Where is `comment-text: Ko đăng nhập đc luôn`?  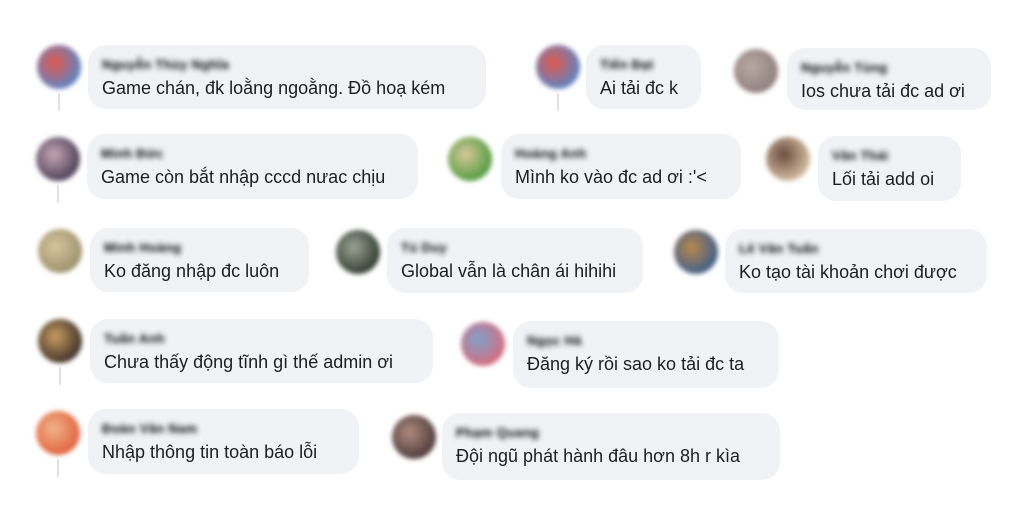
comment-text: Ko đăng nhập đc luôn is located at coordinates (192, 271).